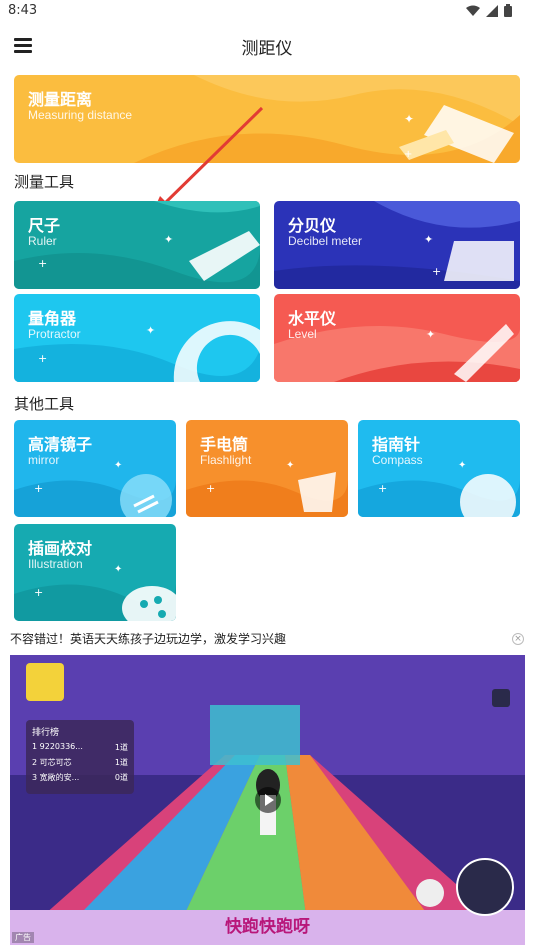 This screenshot has width=534, height=949. What do you see at coordinates (267, 468) in the screenshot?
I see `flashlight-card: ✦ + 手电筒 Flashlight` at bounding box center [267, 468].